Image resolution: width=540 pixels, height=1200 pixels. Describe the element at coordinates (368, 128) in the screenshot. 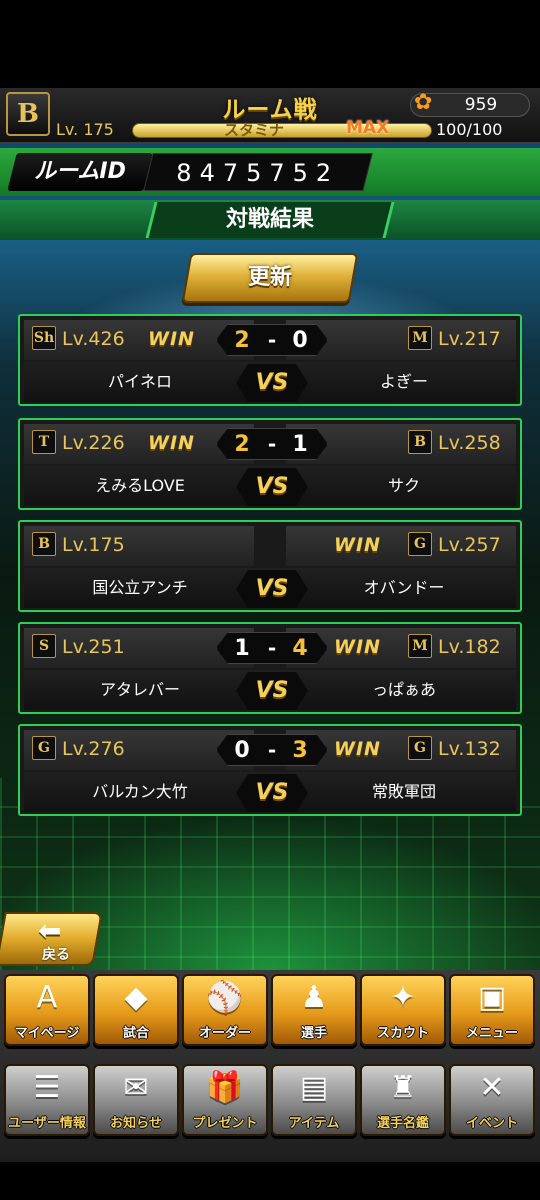

I see `stamina-max-badge: MAX` at that location.